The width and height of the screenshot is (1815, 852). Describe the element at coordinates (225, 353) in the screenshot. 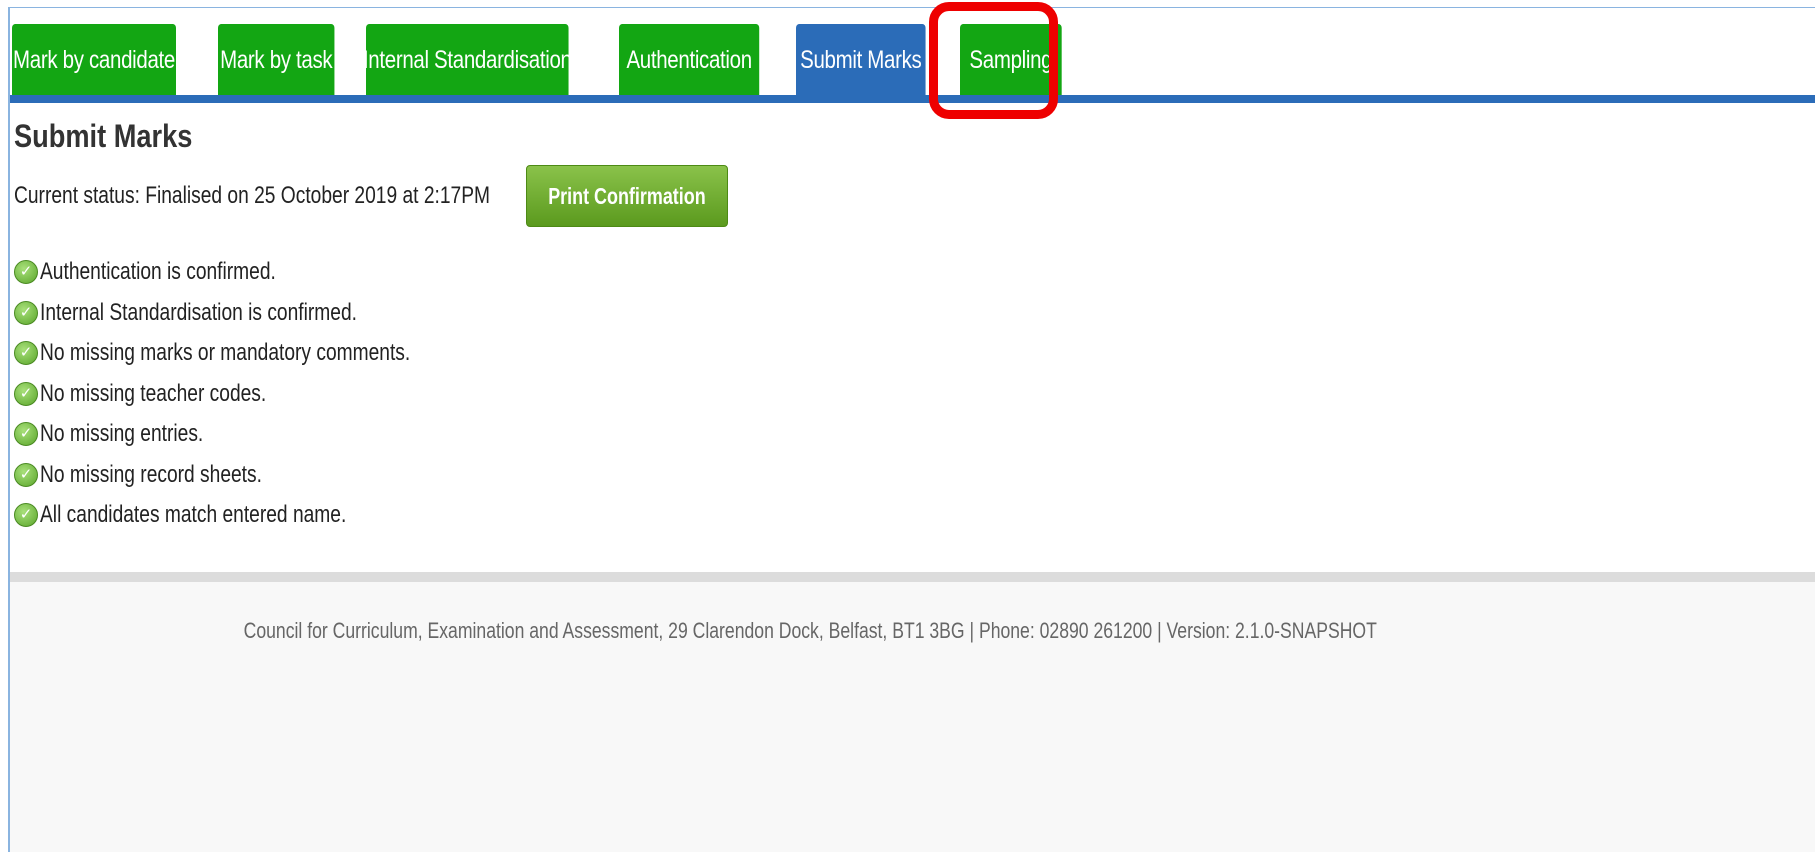

I see `check-text: No missing marks or mandatory comments.` at that location.